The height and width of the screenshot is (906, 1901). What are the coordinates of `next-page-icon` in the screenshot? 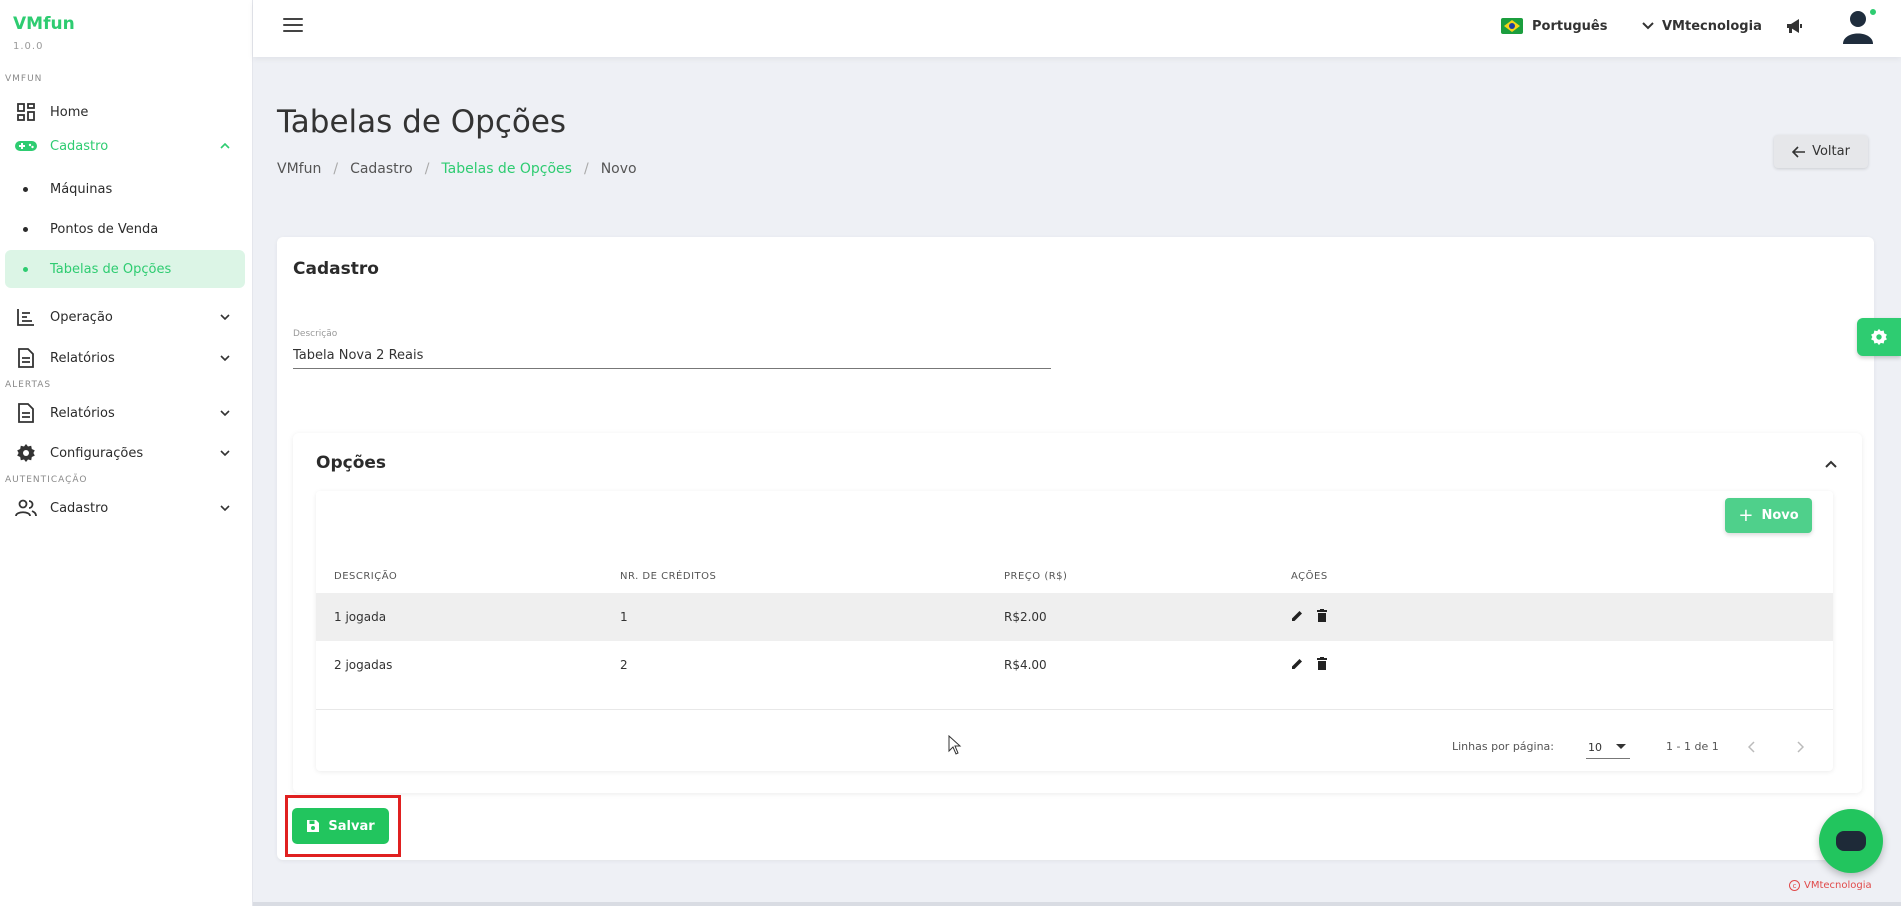 It's located at (1800, 747).